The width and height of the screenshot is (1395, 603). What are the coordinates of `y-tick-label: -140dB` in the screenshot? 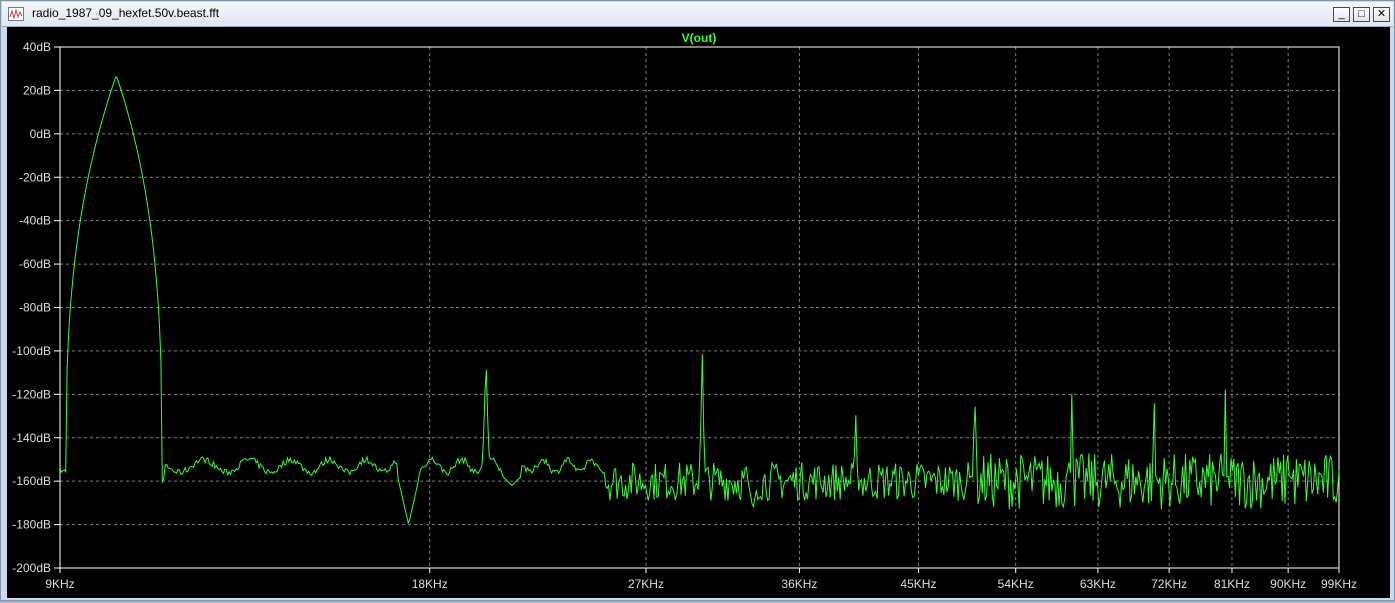 It's located at (31, 438).